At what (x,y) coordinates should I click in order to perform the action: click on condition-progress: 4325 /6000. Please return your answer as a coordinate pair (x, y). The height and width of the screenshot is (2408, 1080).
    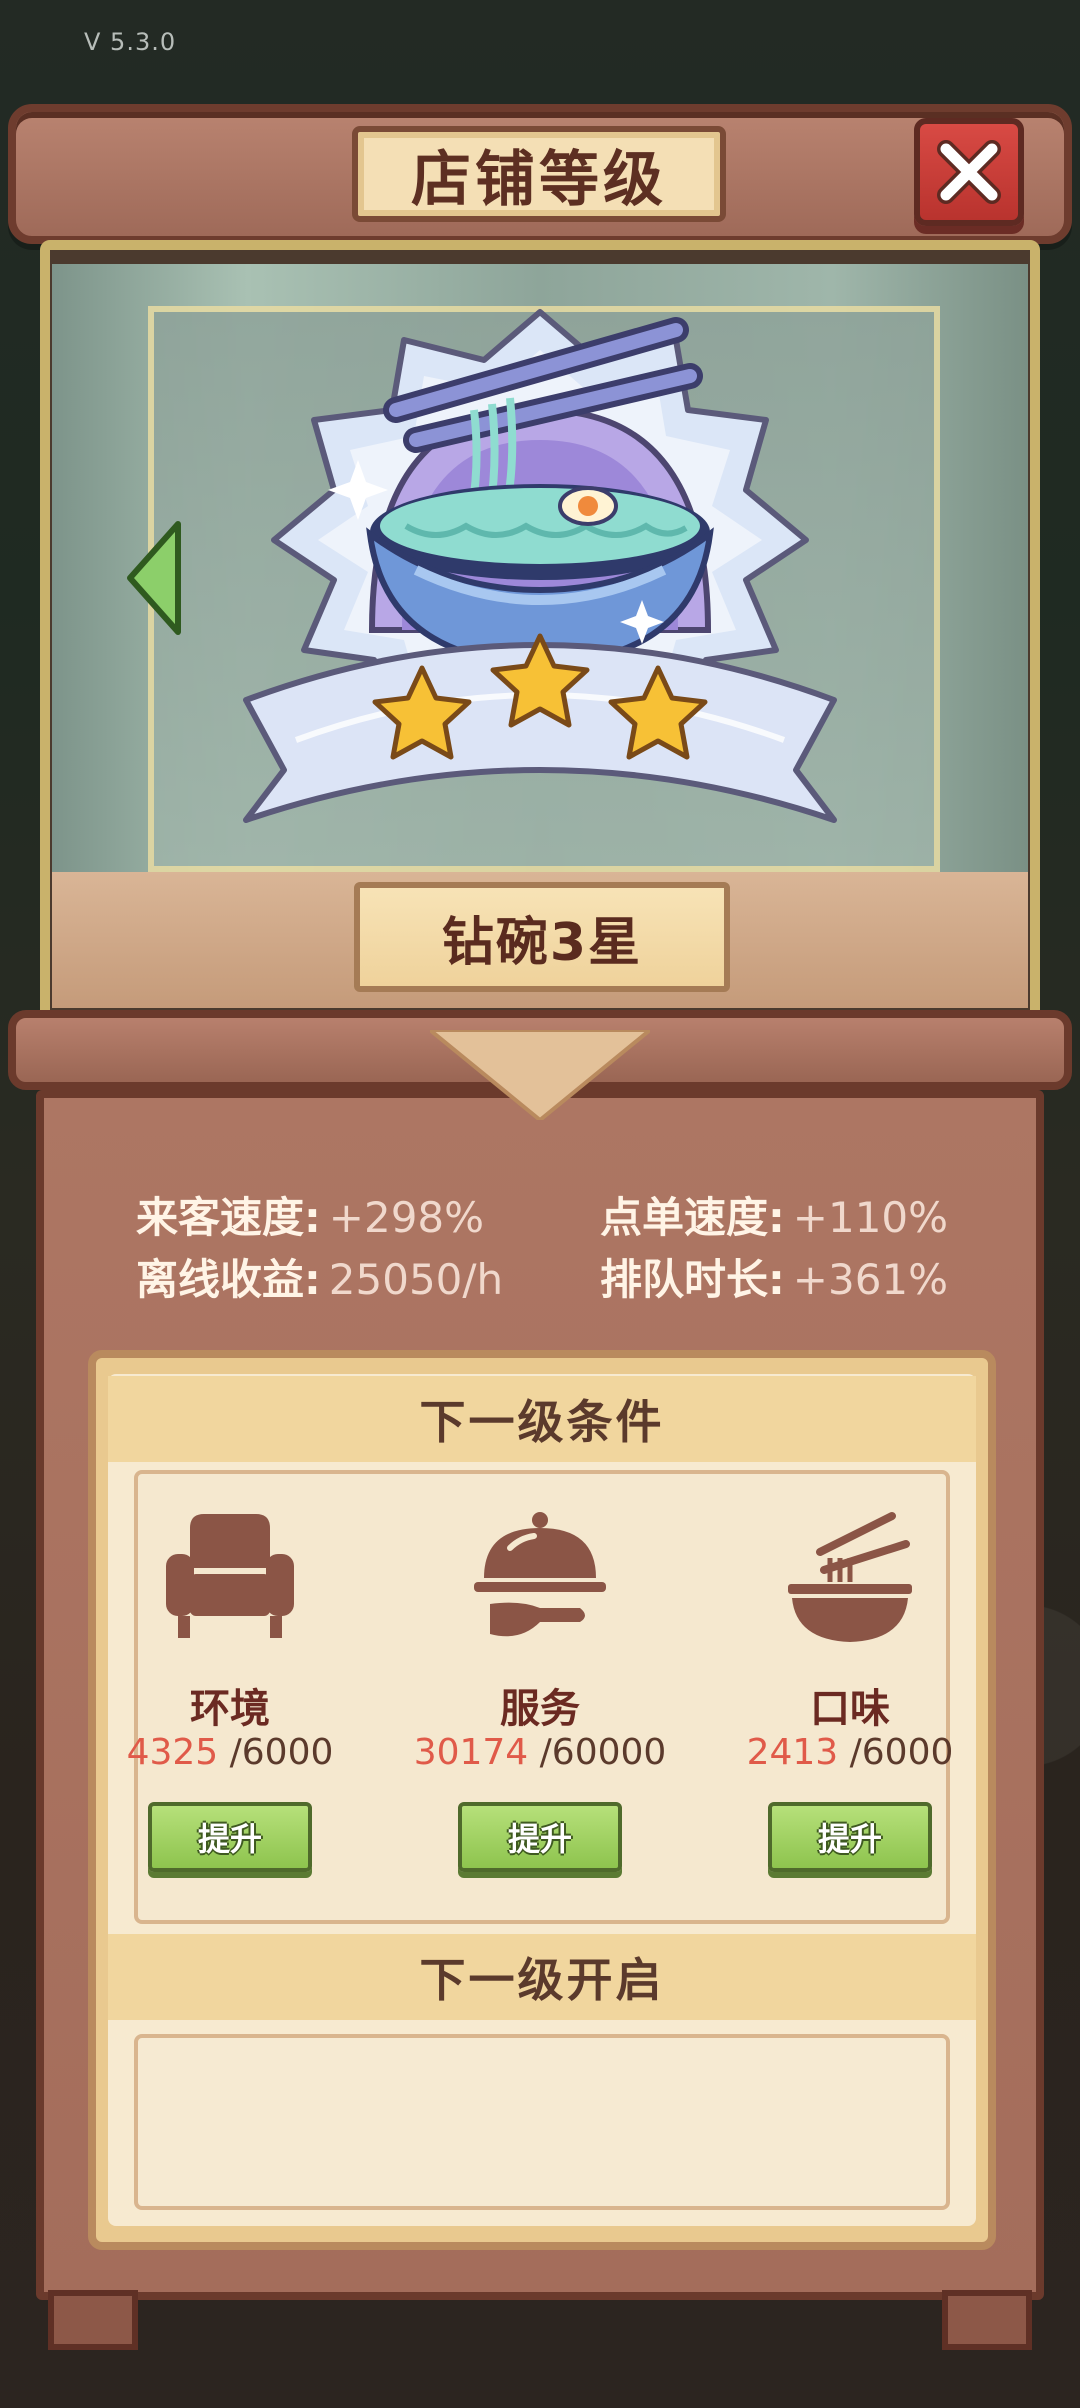
    Looking at the image, I should click on (230, 1752).